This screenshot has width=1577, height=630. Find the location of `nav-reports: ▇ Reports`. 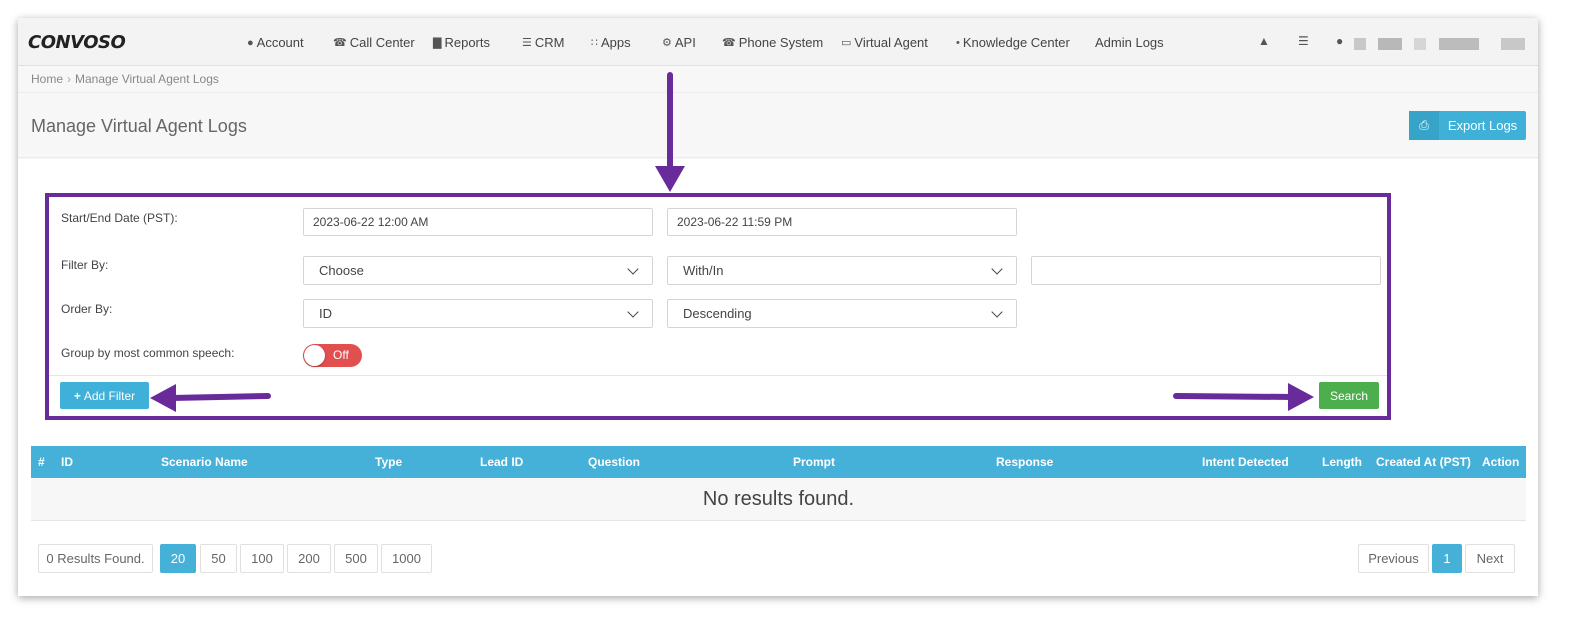

nav-reports: ▇ Reports is located at coordinates (461, 42).